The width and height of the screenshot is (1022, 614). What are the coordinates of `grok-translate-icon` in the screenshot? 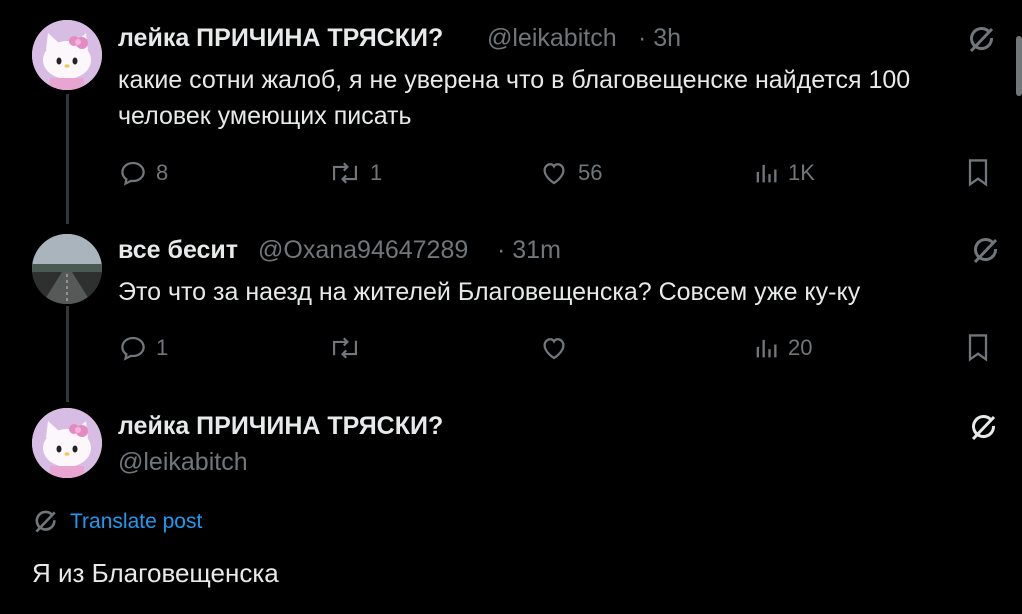 It's located at (45, 521).